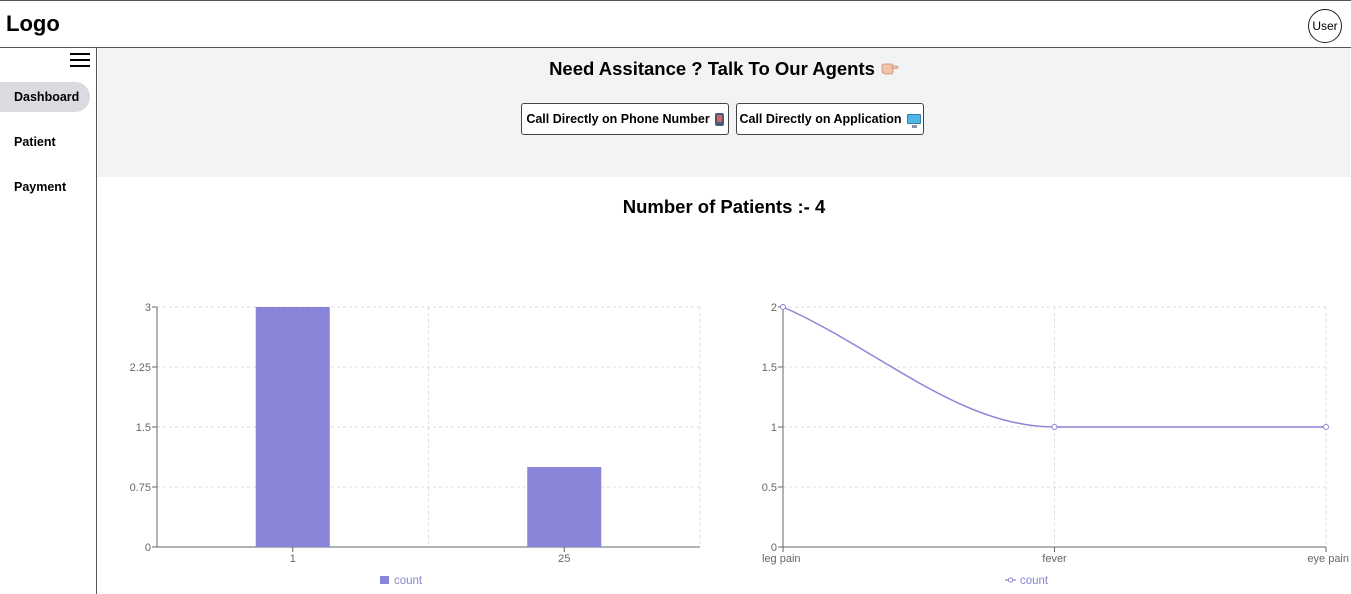  I want to click on chart2-ytick-label: 1.5, so click(769, 368).